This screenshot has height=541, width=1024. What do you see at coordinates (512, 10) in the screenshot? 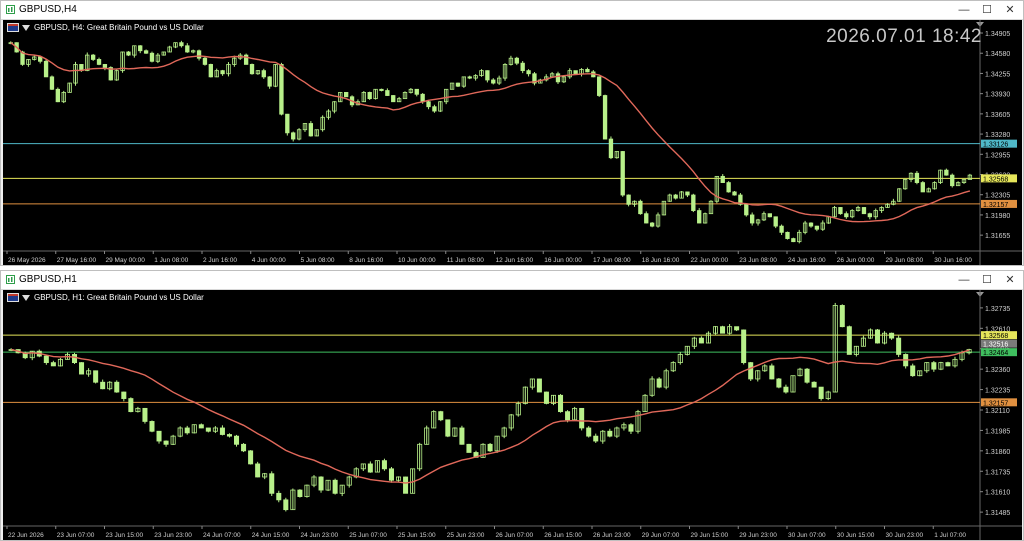
I see `window-titlebar: GBPUSD,H4 — ☐ ✕` at bounding box center [512, 10].